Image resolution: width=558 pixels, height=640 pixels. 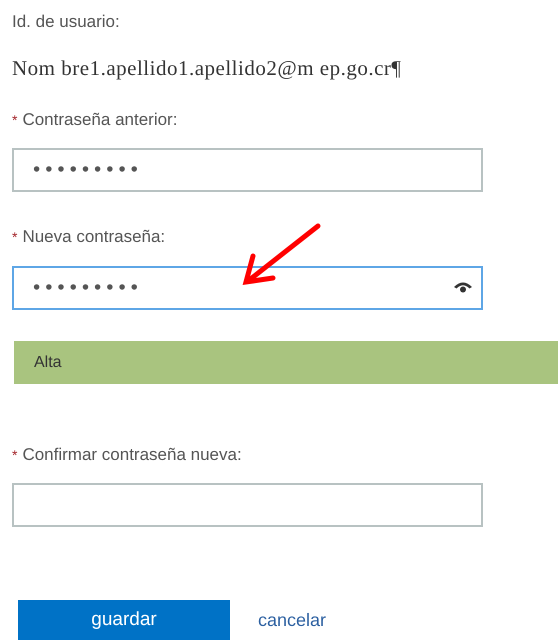 I want to click on cancel-link: cancelar, so click(x=292, y=620).